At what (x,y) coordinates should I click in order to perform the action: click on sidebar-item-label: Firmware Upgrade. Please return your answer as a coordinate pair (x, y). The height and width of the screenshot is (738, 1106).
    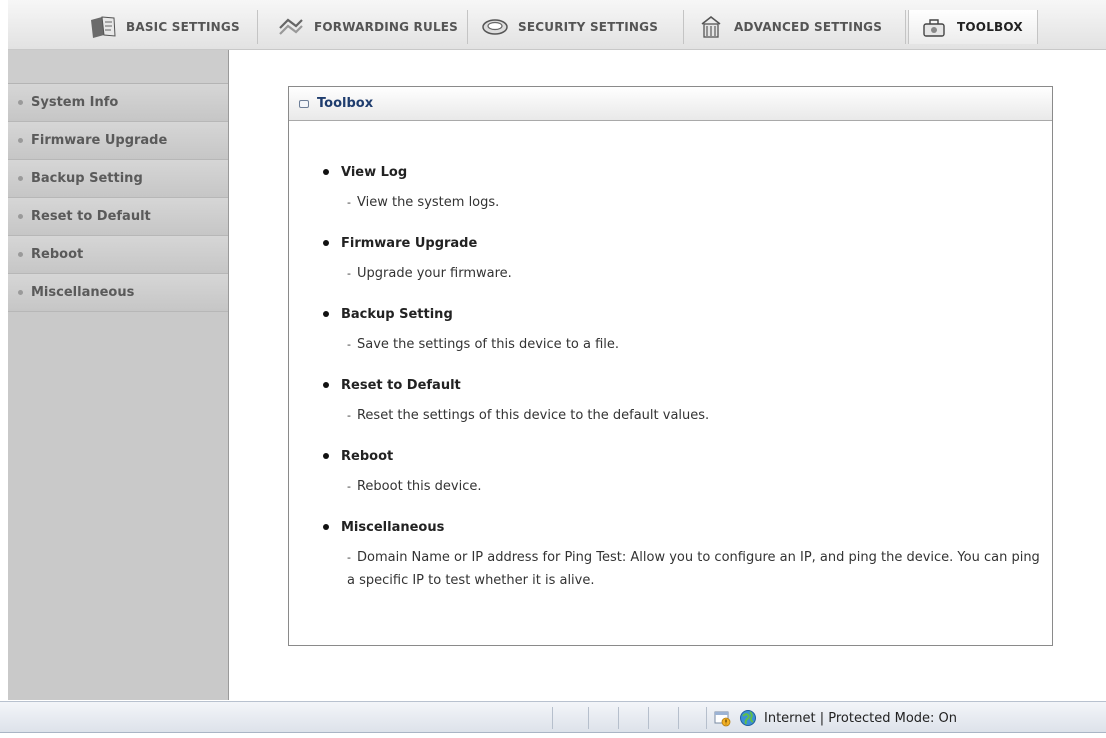
    Looking at the image, I should click on (99, 140).